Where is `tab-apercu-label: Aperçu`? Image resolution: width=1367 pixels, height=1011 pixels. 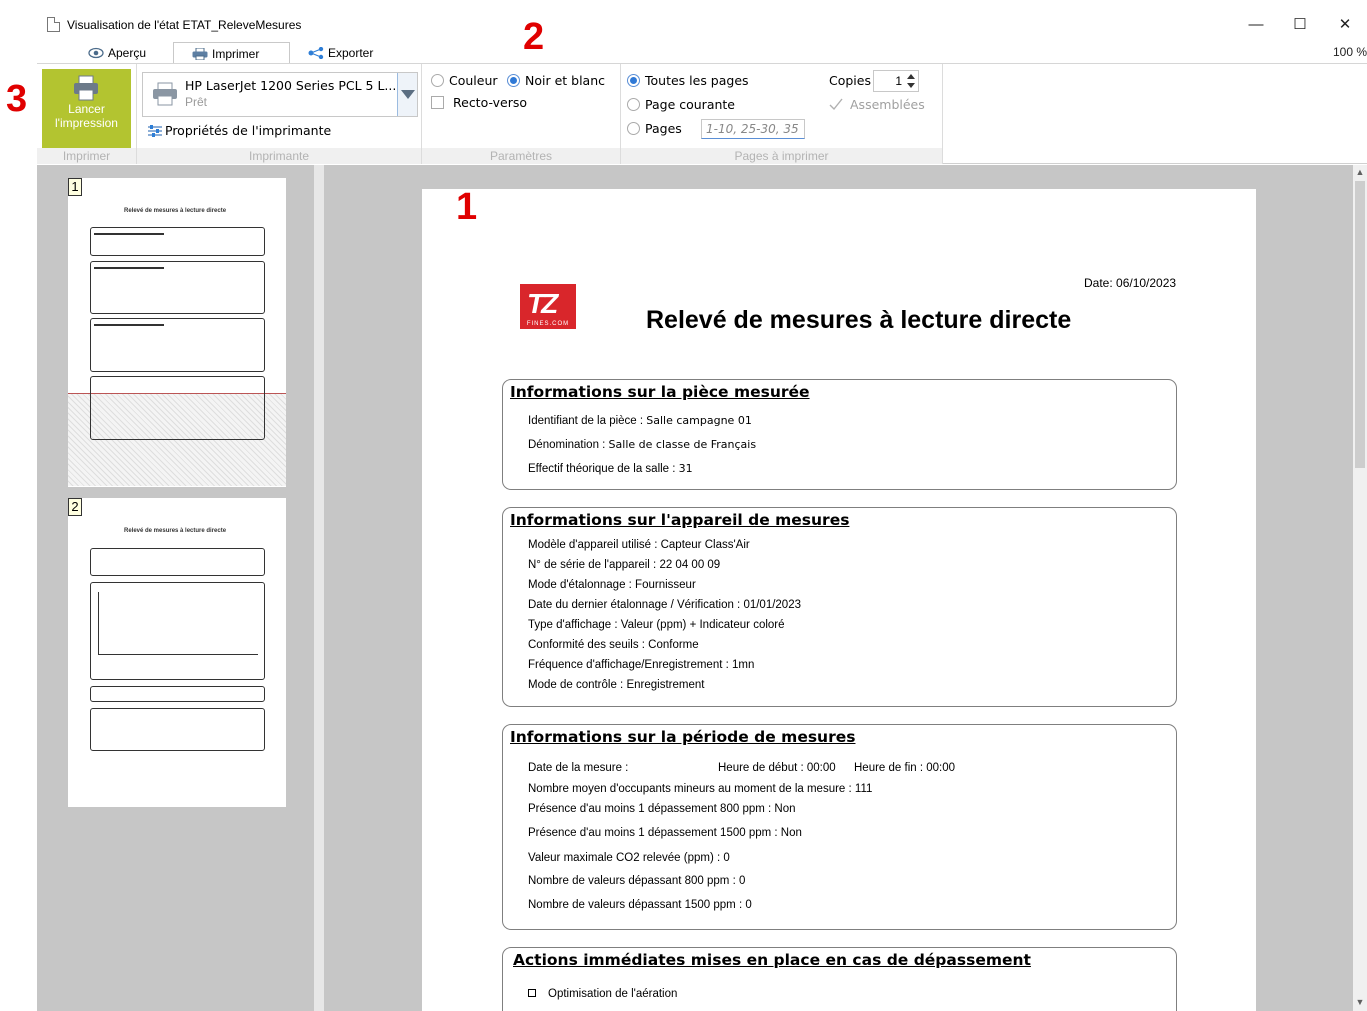 tab-apercu-label: Aperçu is located at coordinates (127, 53).